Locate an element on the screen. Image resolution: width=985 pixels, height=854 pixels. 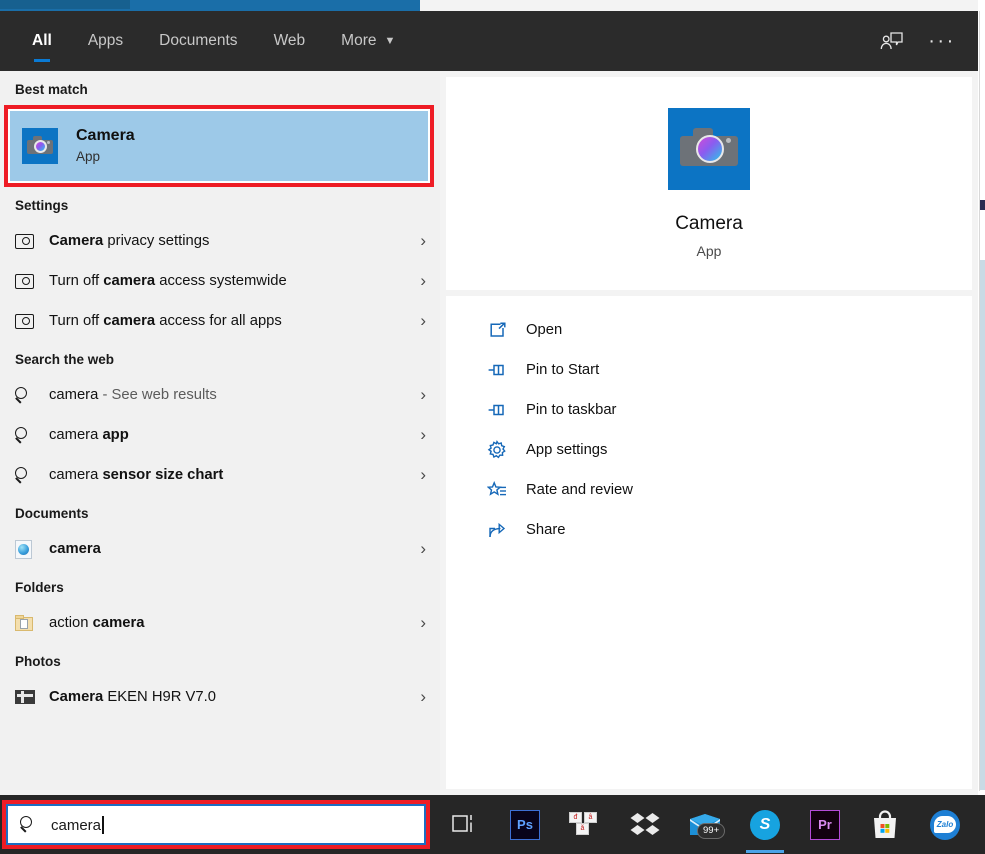
section-settings: Settings is located at coordinates (42, 205).